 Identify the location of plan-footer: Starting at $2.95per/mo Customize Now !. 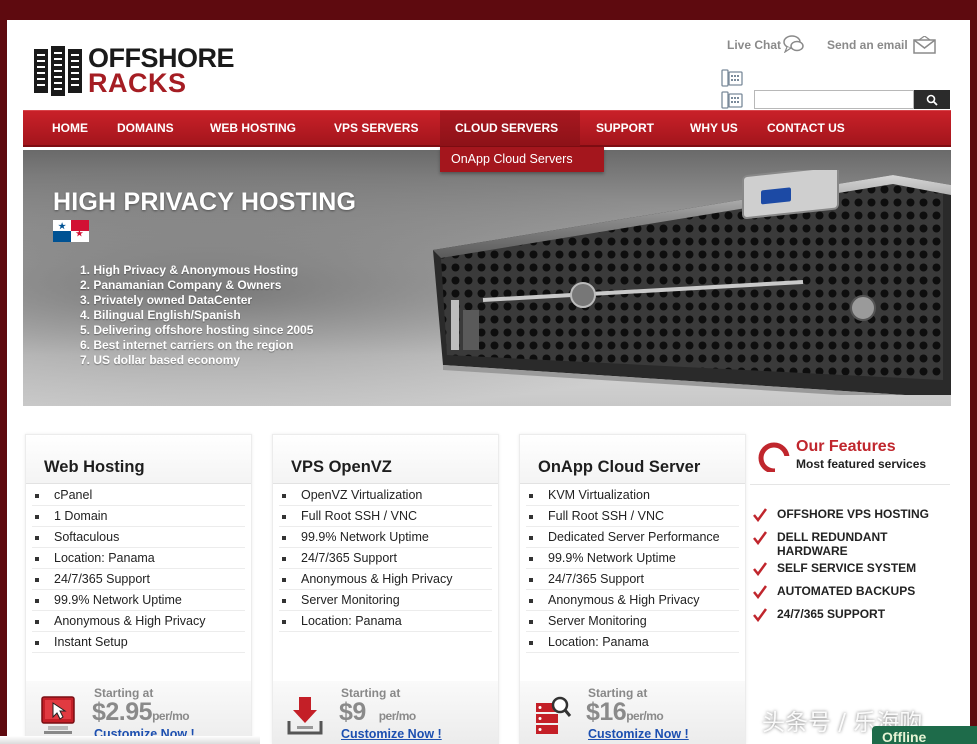
(138, 712).